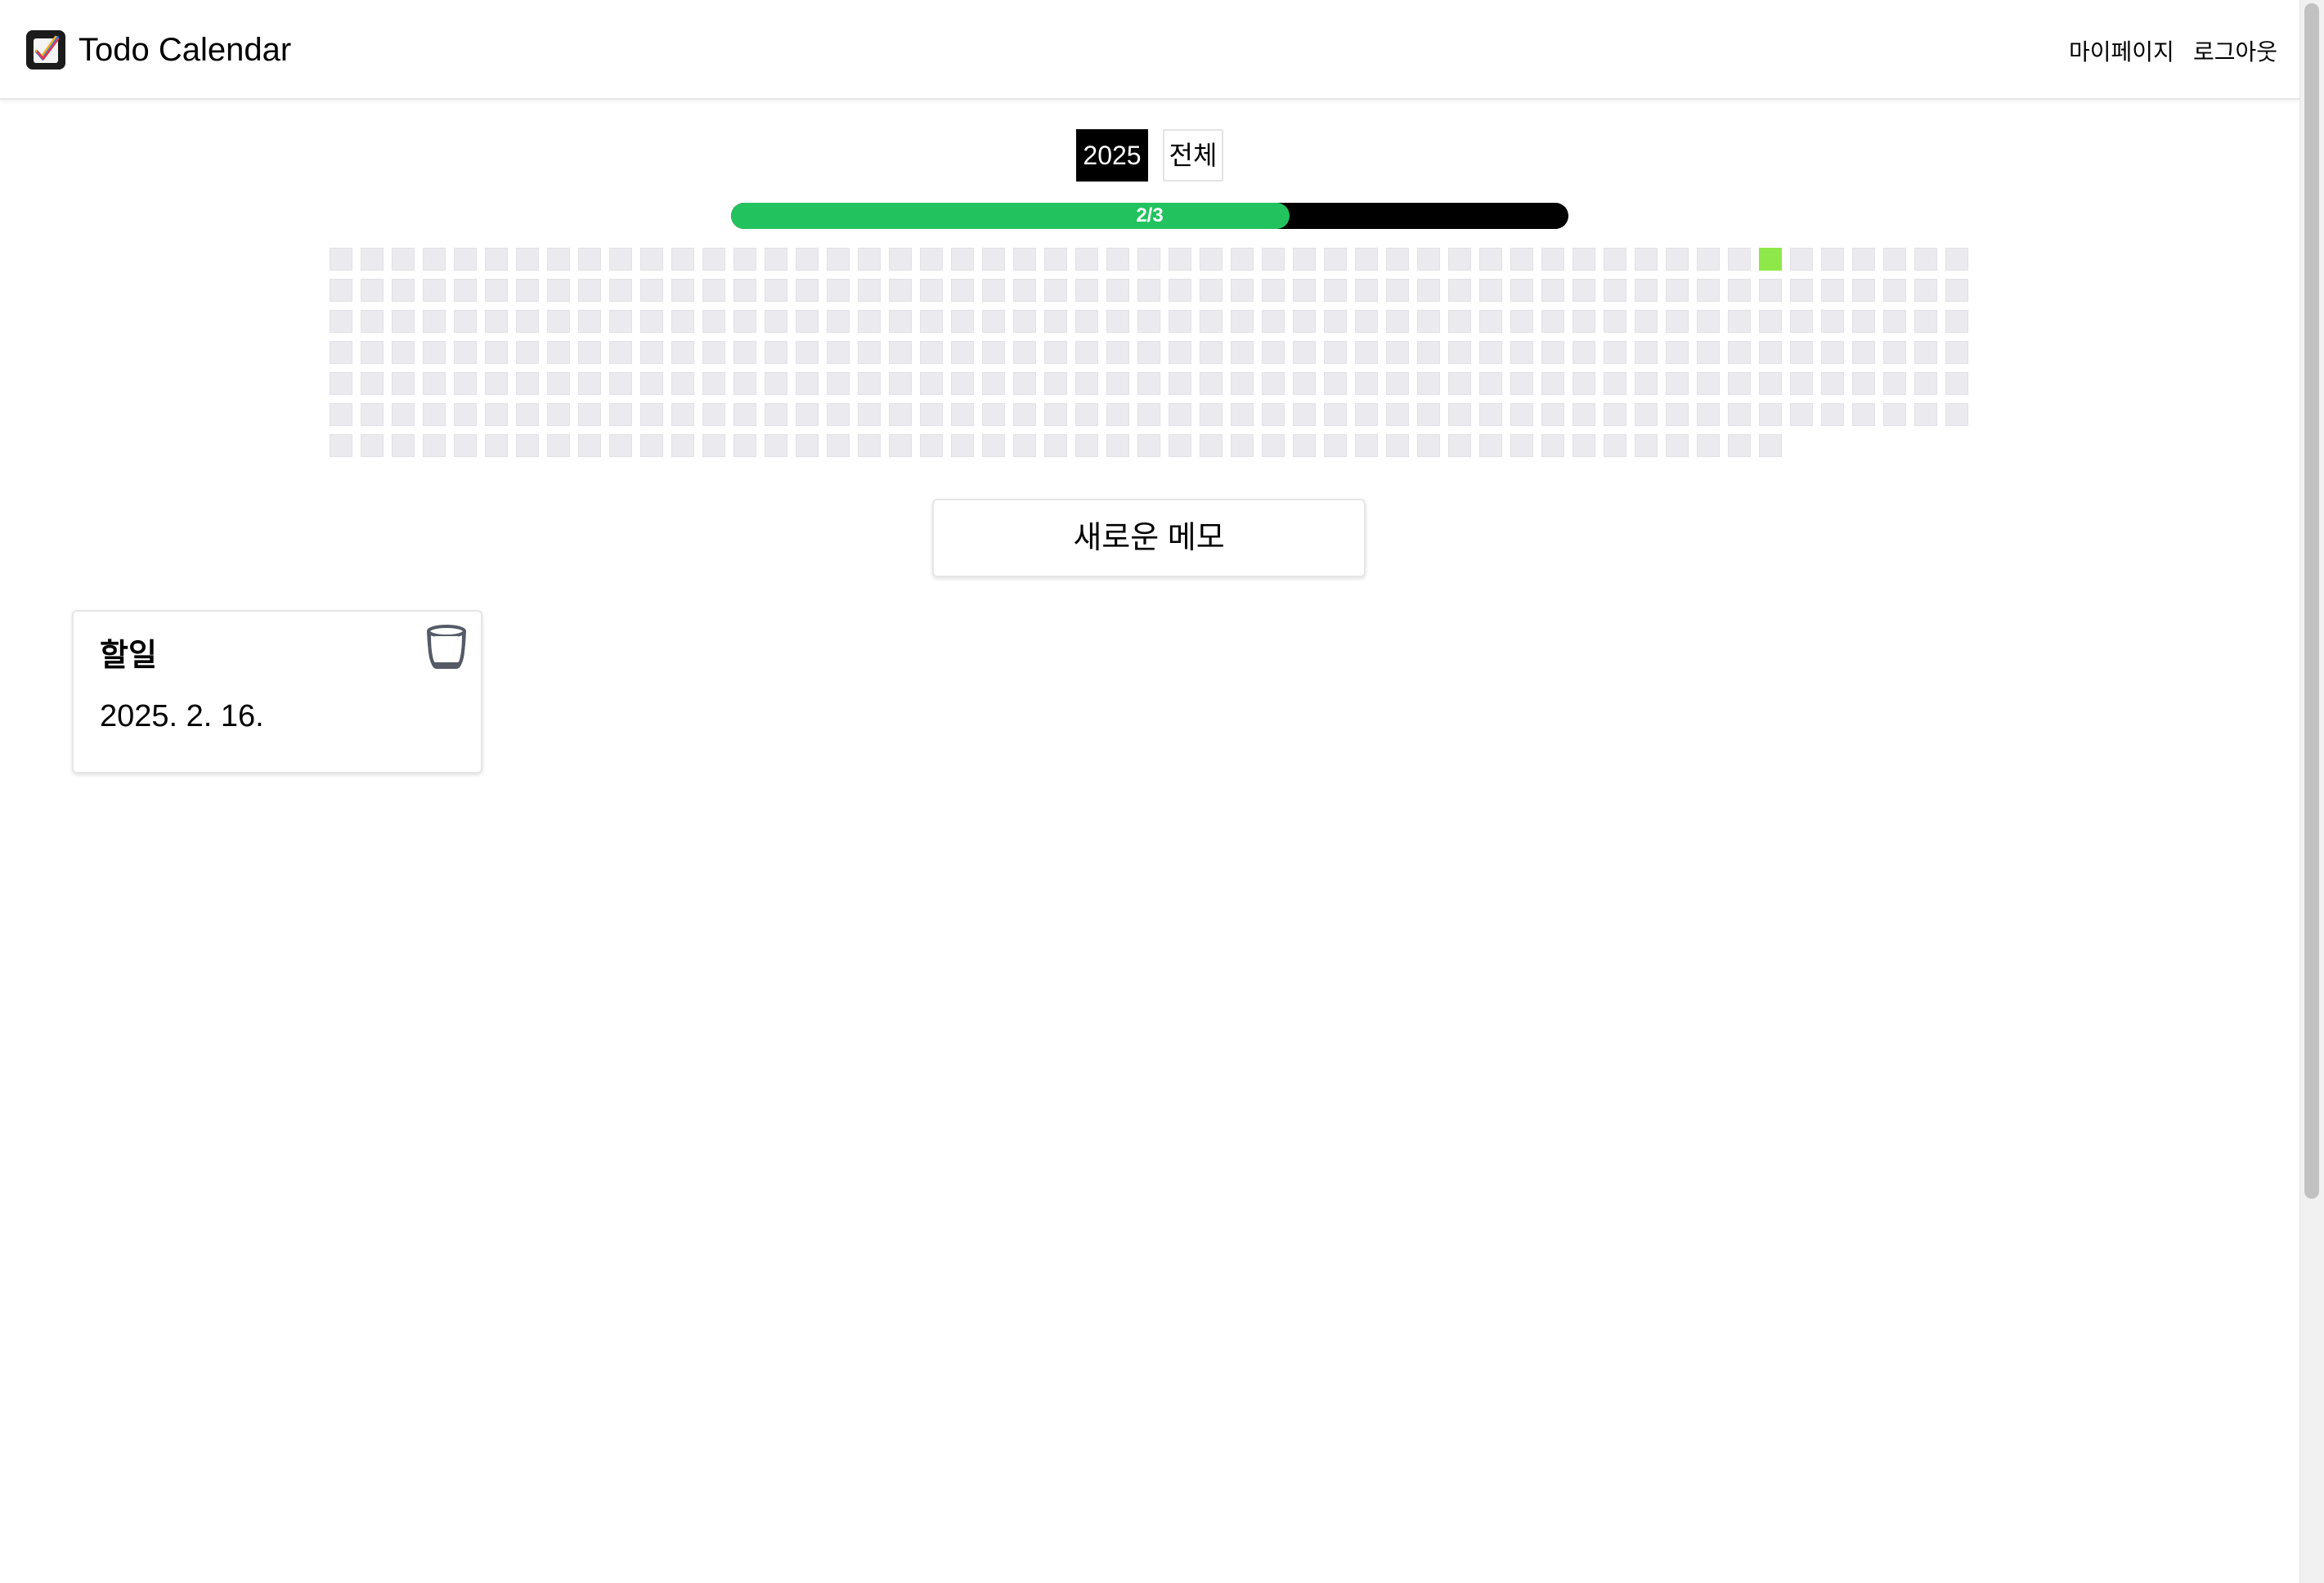 This screenshot has height=1583, width=2324. Describe the element at coordinates (2122, 52) in the screenshot. I see `mypage-link: 마이페이지` at that location.